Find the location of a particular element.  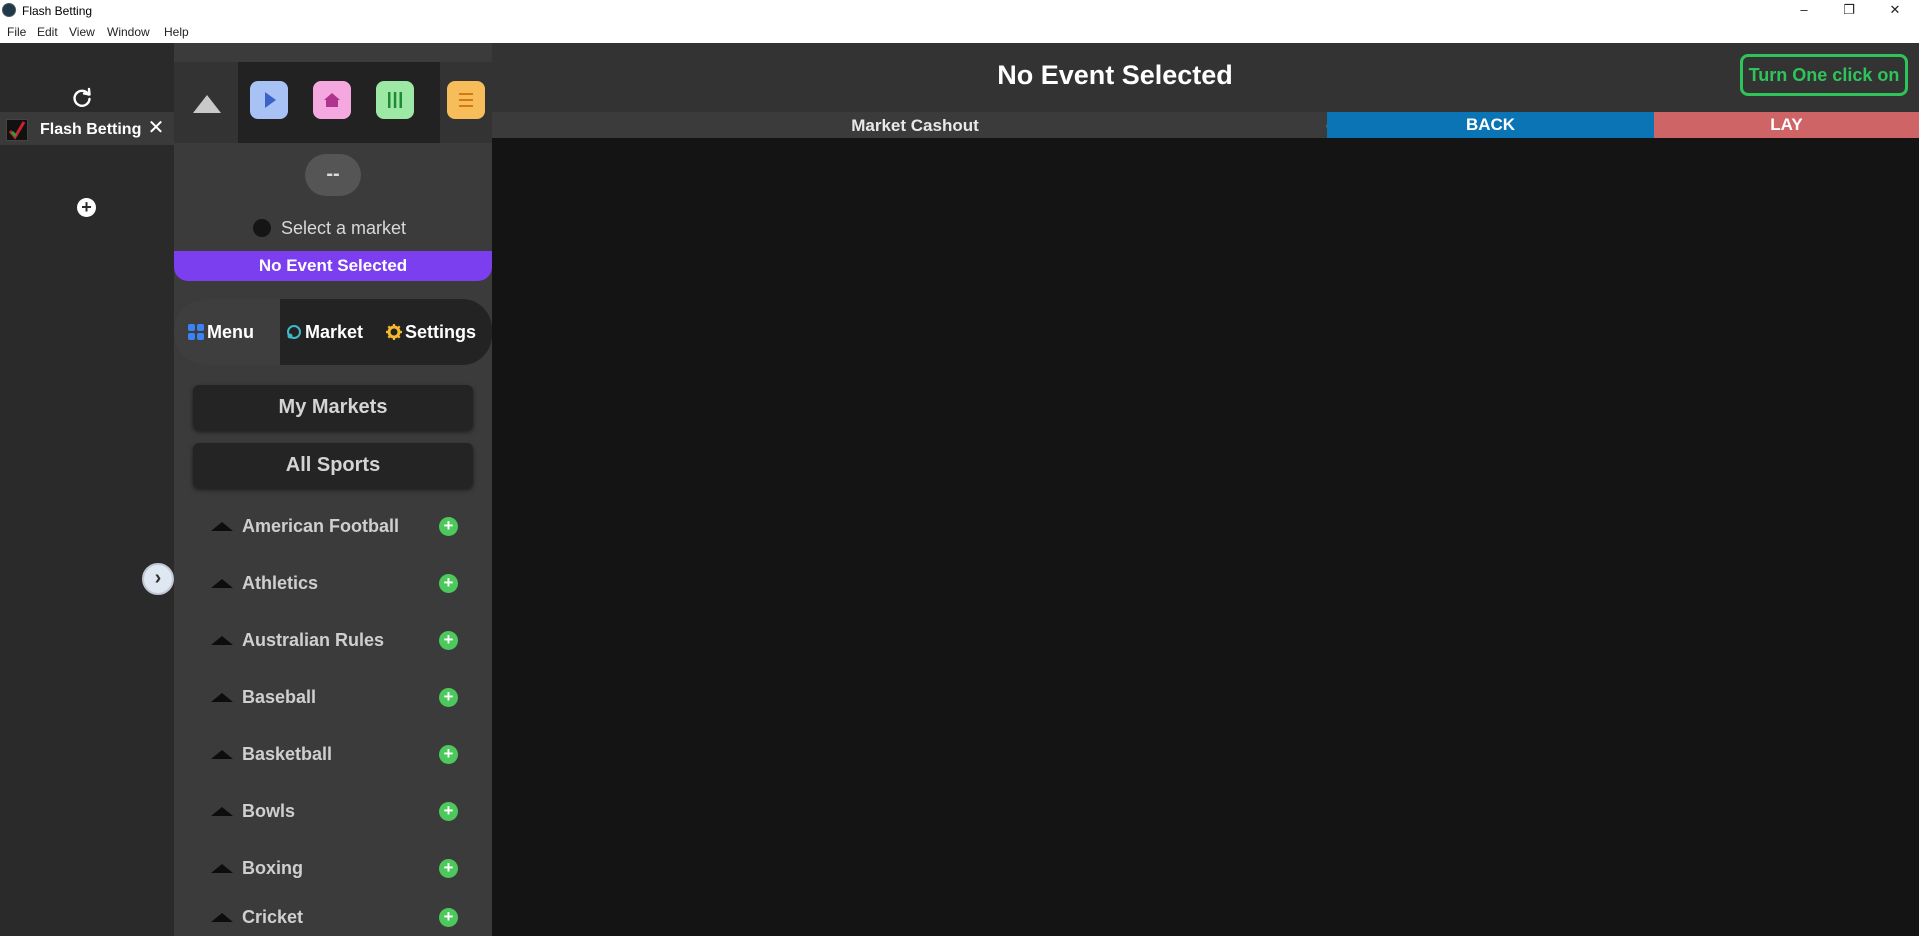

sport-item: Athletics + is located at coordinates (336, 584).